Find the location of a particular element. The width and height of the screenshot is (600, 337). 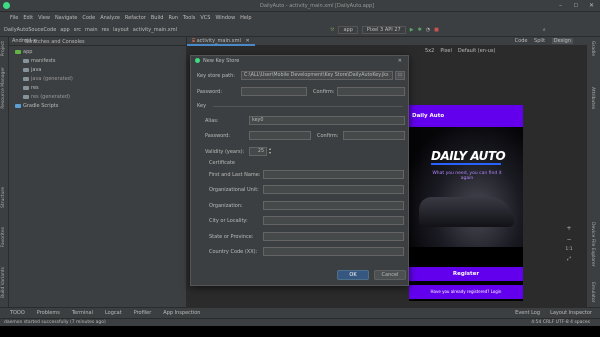

tree-java-generated: java (generated) is located at coordinates (48, 79).